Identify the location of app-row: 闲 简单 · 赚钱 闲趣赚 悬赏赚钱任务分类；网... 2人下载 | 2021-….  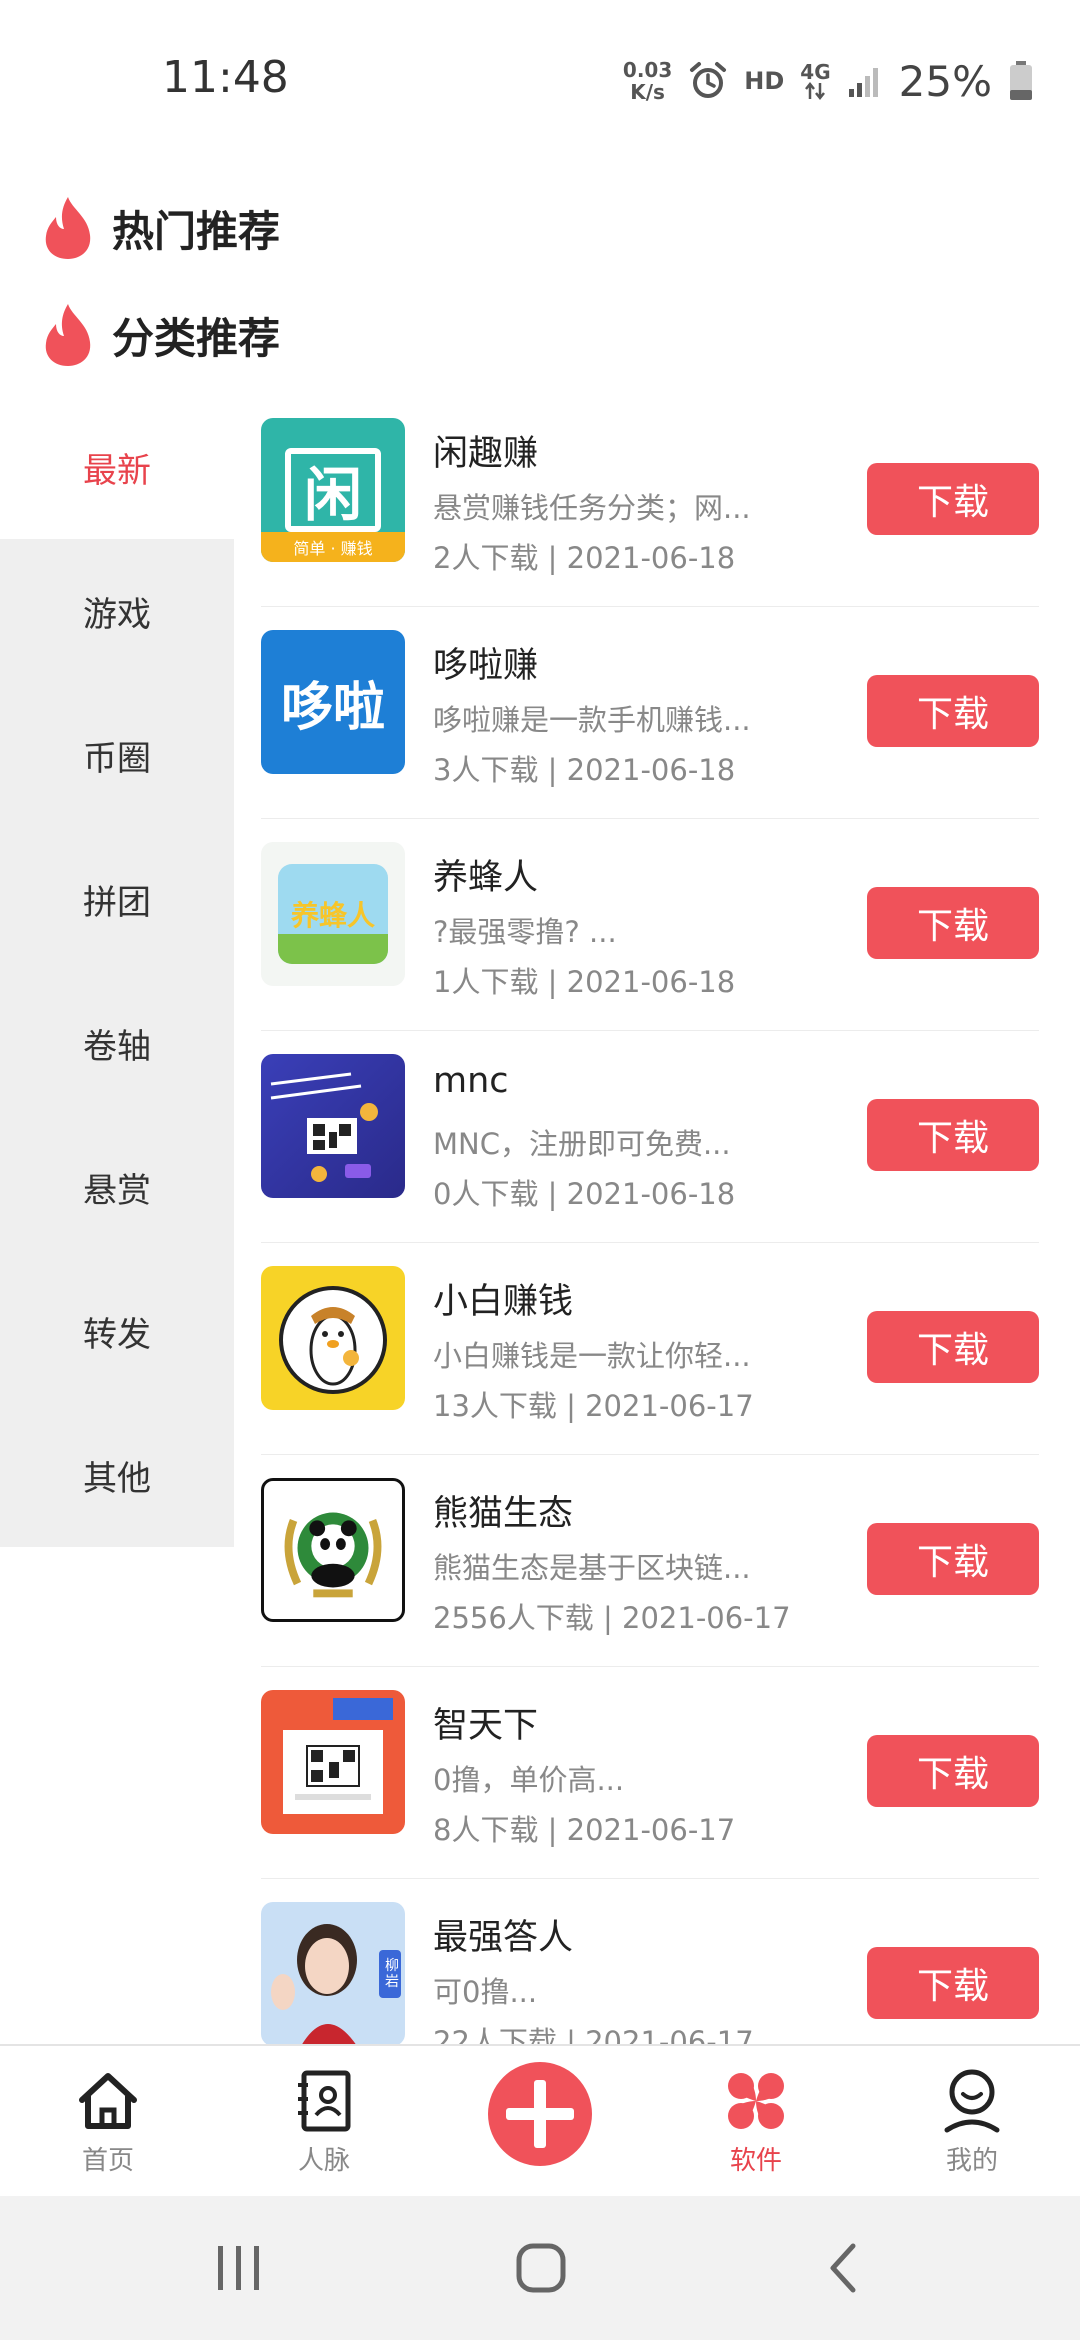
(650, 501).